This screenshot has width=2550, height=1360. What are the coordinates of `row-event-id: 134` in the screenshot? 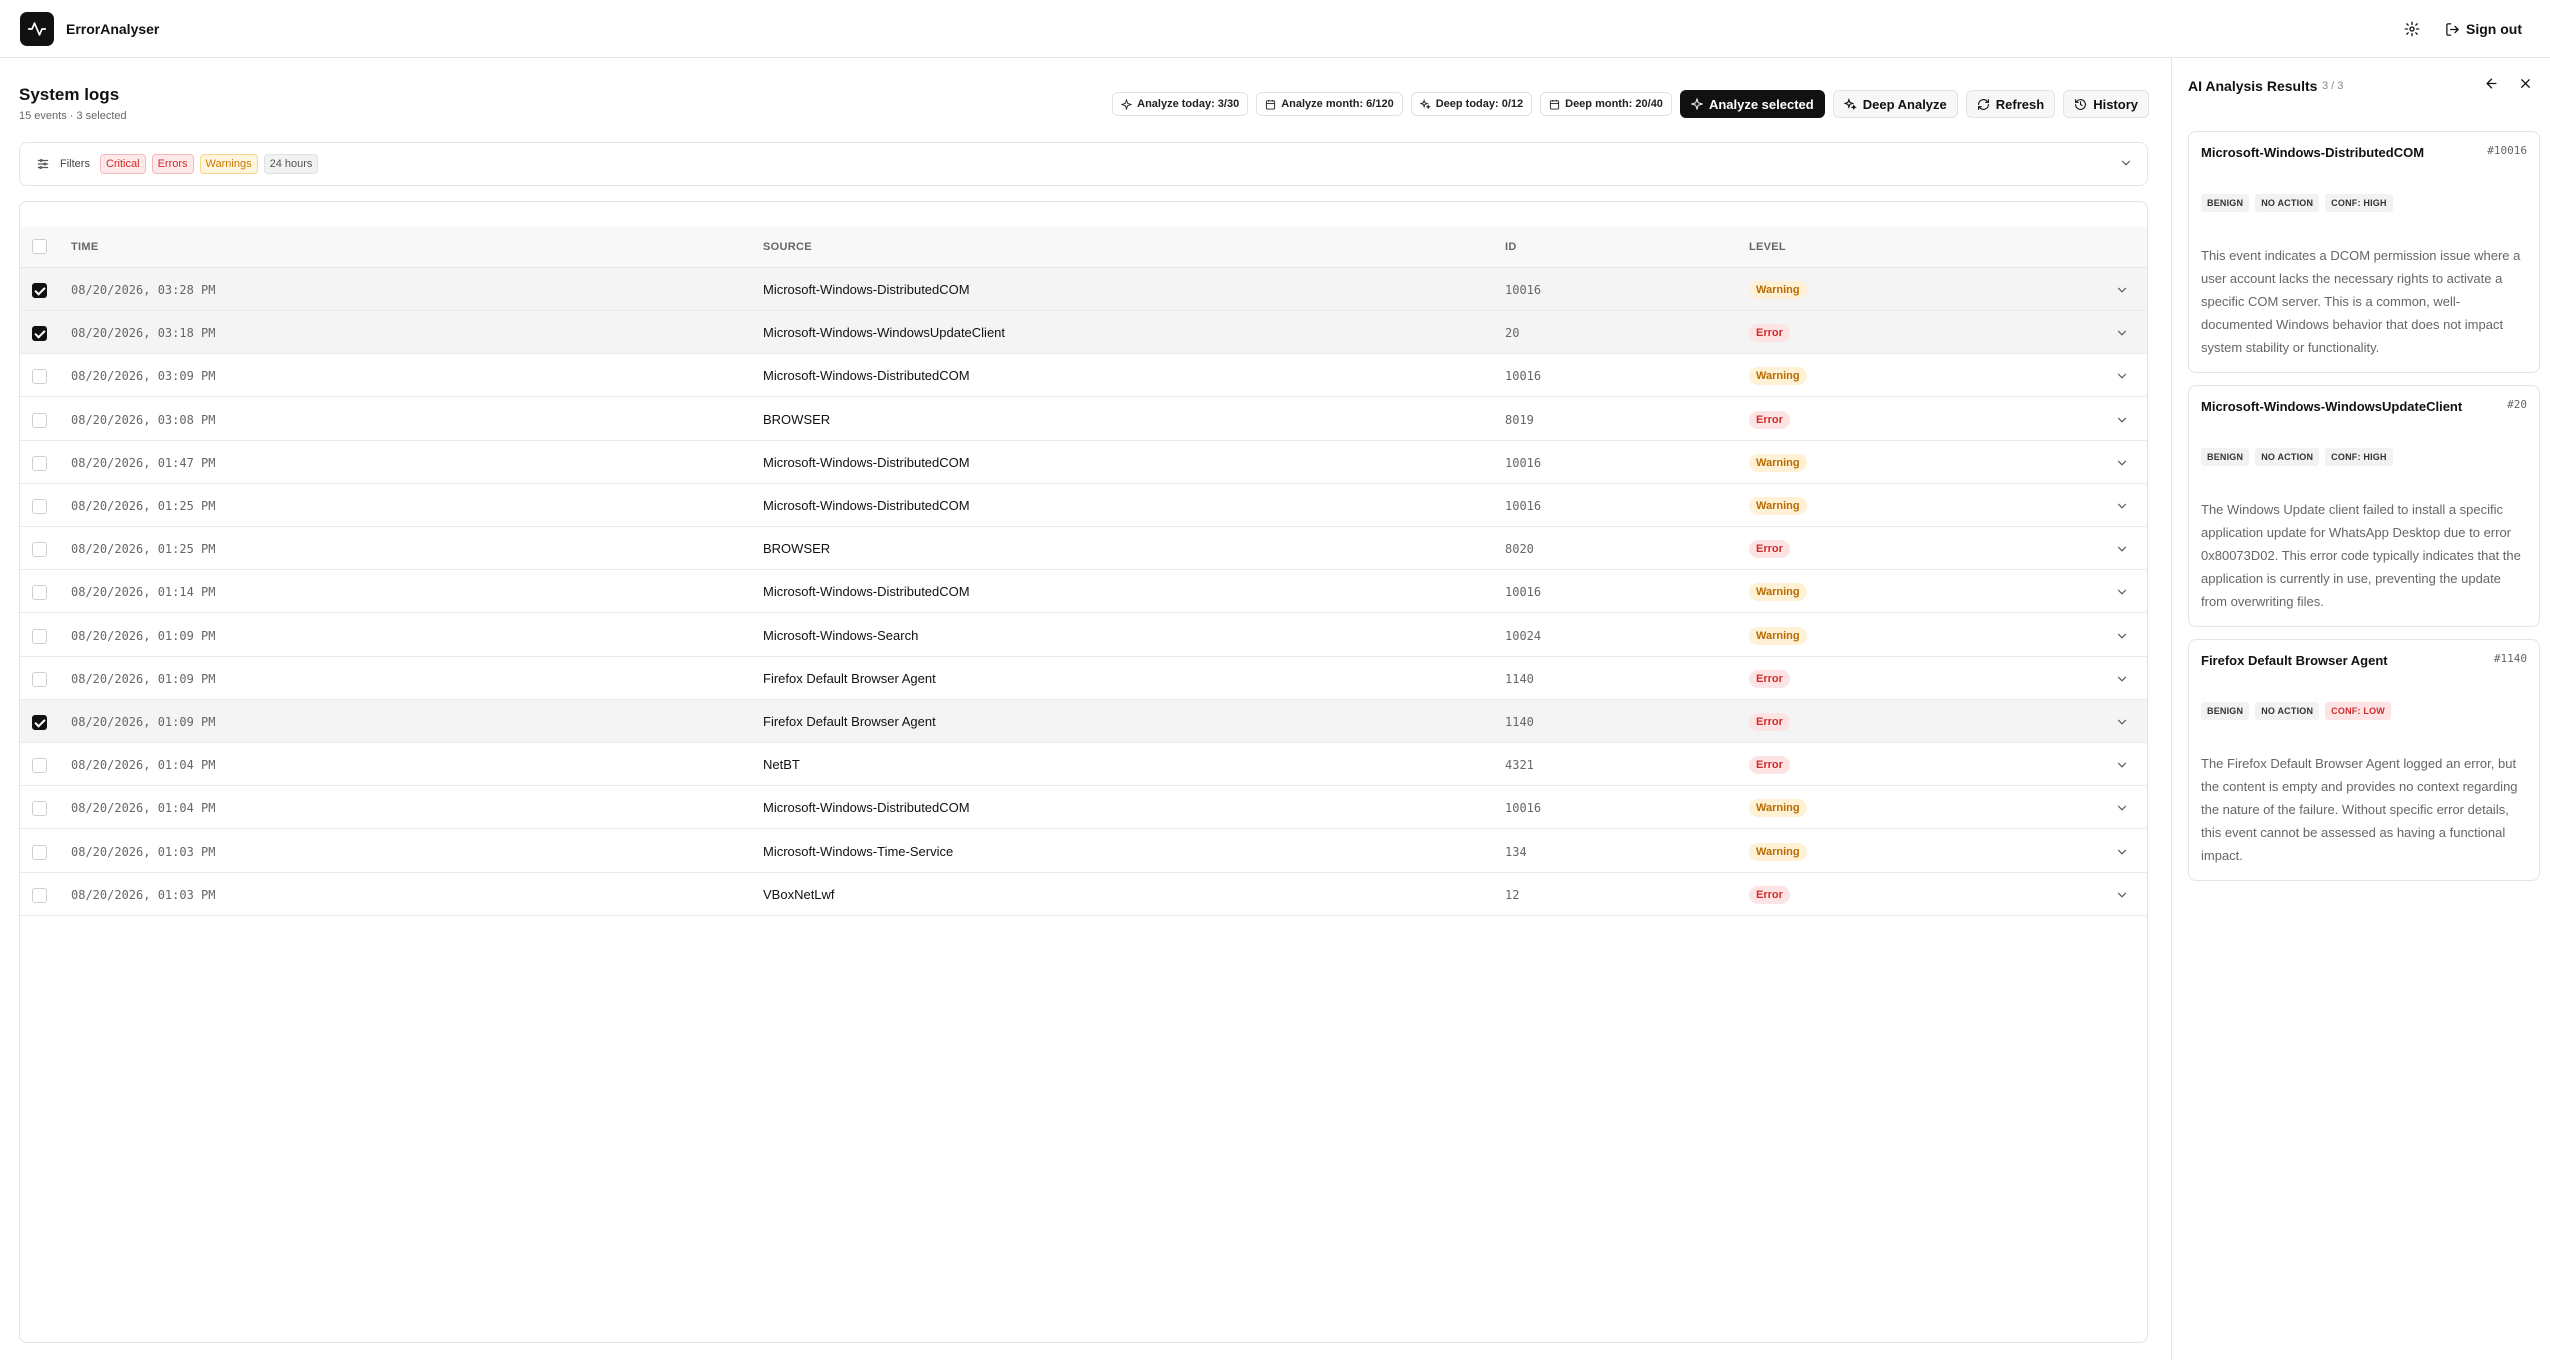 It's located at (1516, 851).